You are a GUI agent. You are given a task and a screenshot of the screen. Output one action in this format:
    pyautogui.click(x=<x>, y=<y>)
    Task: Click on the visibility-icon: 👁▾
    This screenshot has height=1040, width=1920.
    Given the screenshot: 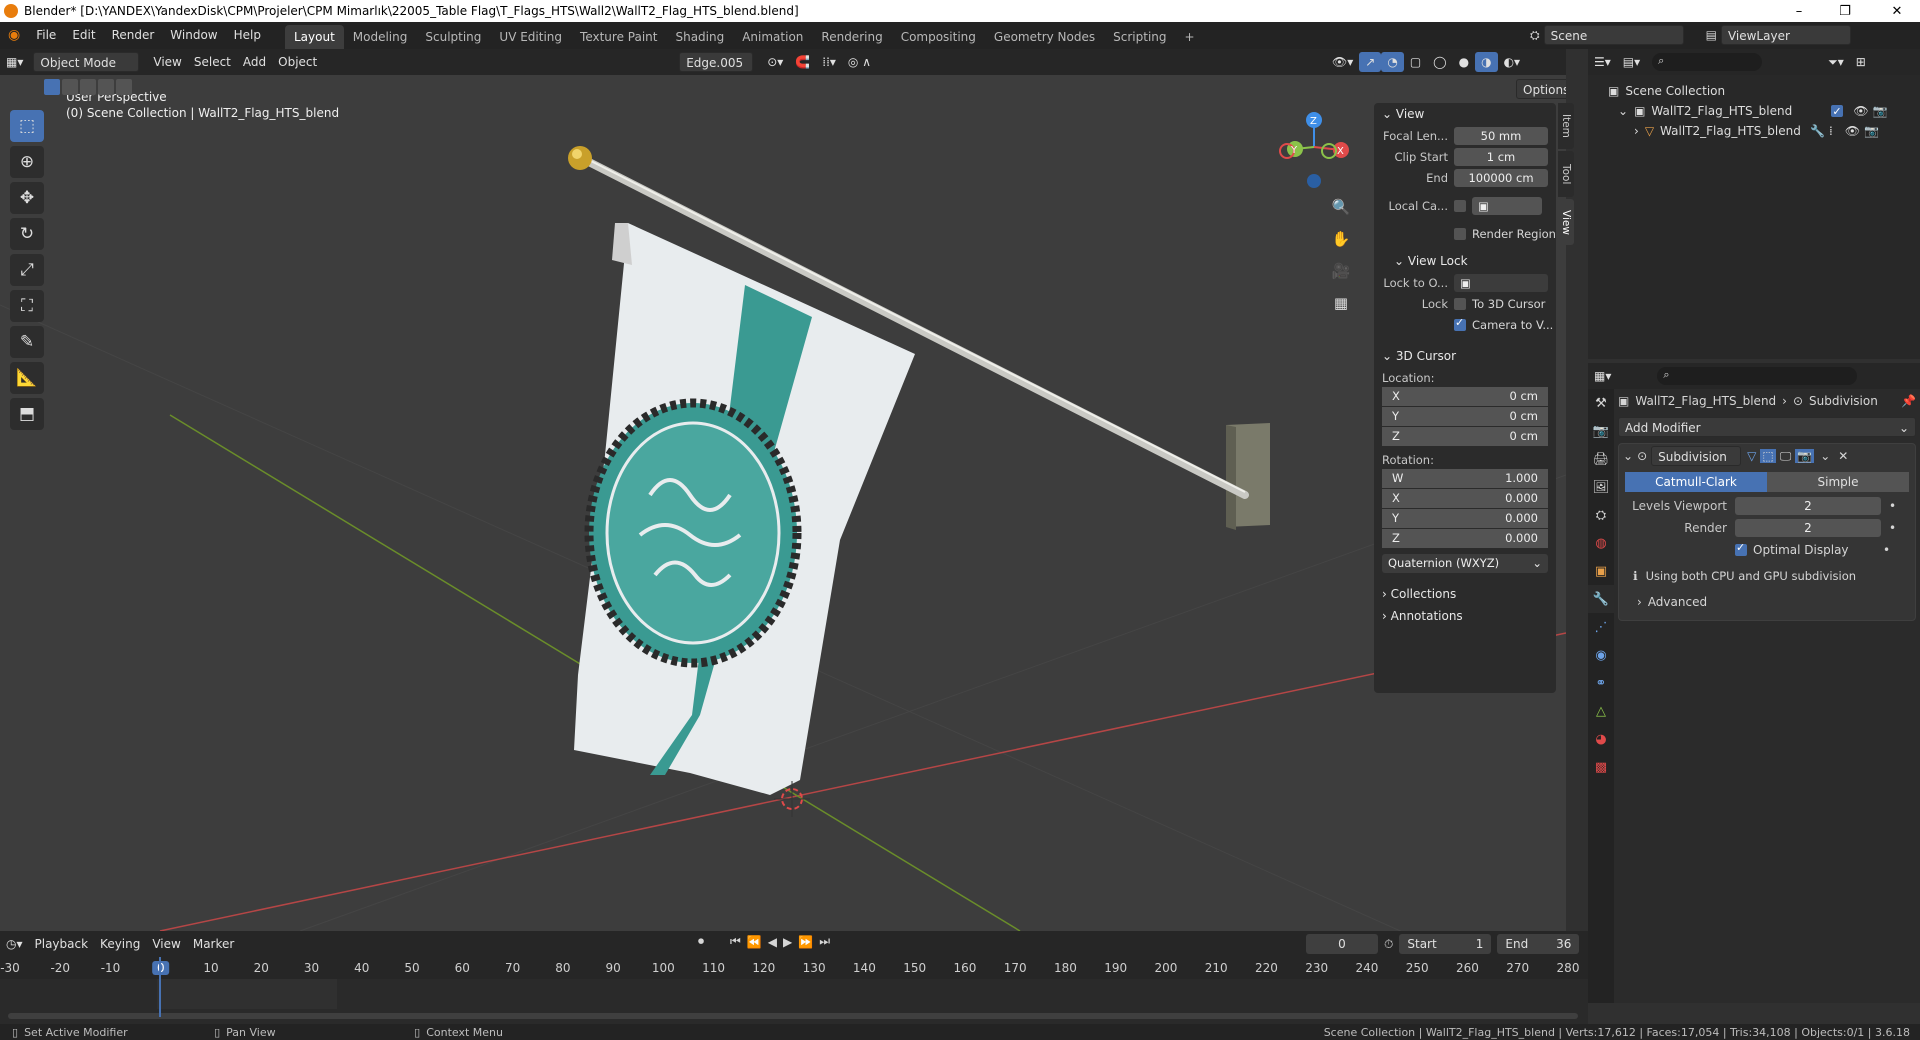 What is the action you would take?
    pyautogui.click(x=1342, y=62)
    